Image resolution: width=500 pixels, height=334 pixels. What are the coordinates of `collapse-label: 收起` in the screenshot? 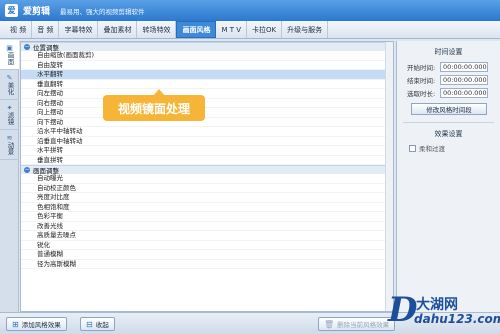 It's located at (102, 325).